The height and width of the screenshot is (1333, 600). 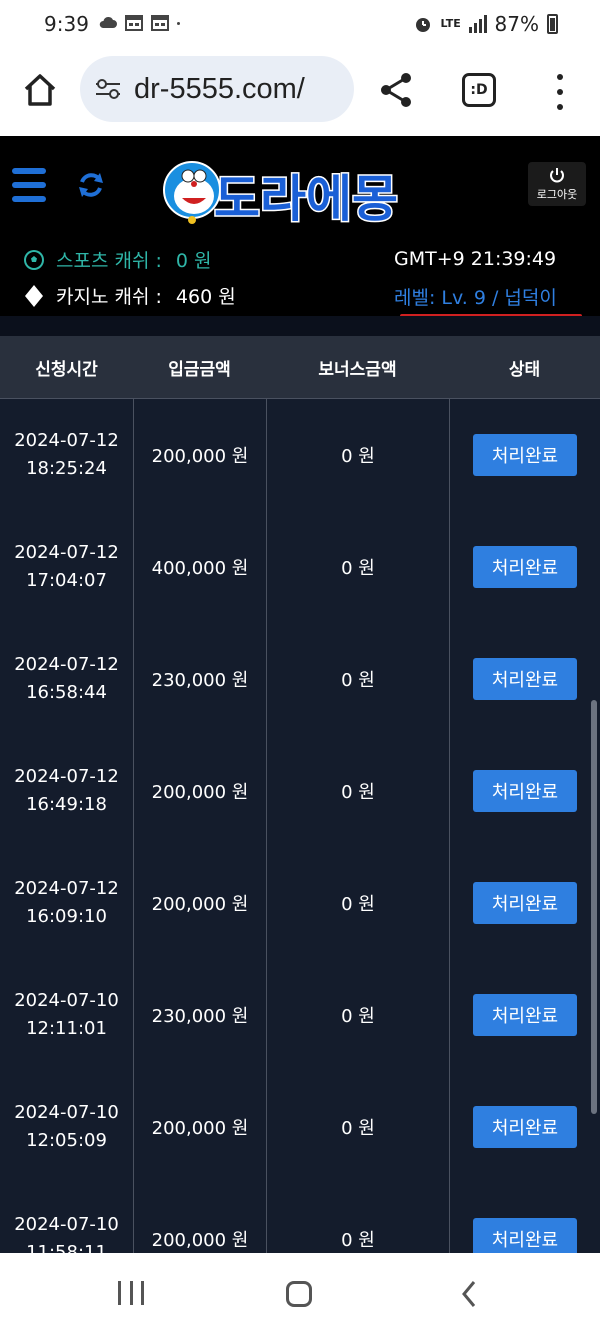 I want to click on user-level: 레벨: Lv. 9 / 넙덕이, so click(x=475, y=296).